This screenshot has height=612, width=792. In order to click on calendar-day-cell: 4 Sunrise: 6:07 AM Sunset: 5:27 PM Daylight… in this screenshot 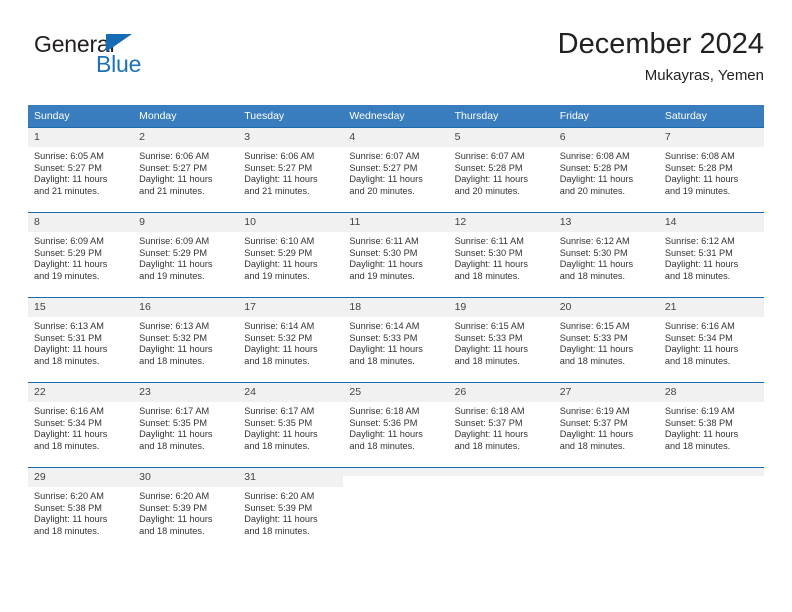, I will do `click(396, 170)`.